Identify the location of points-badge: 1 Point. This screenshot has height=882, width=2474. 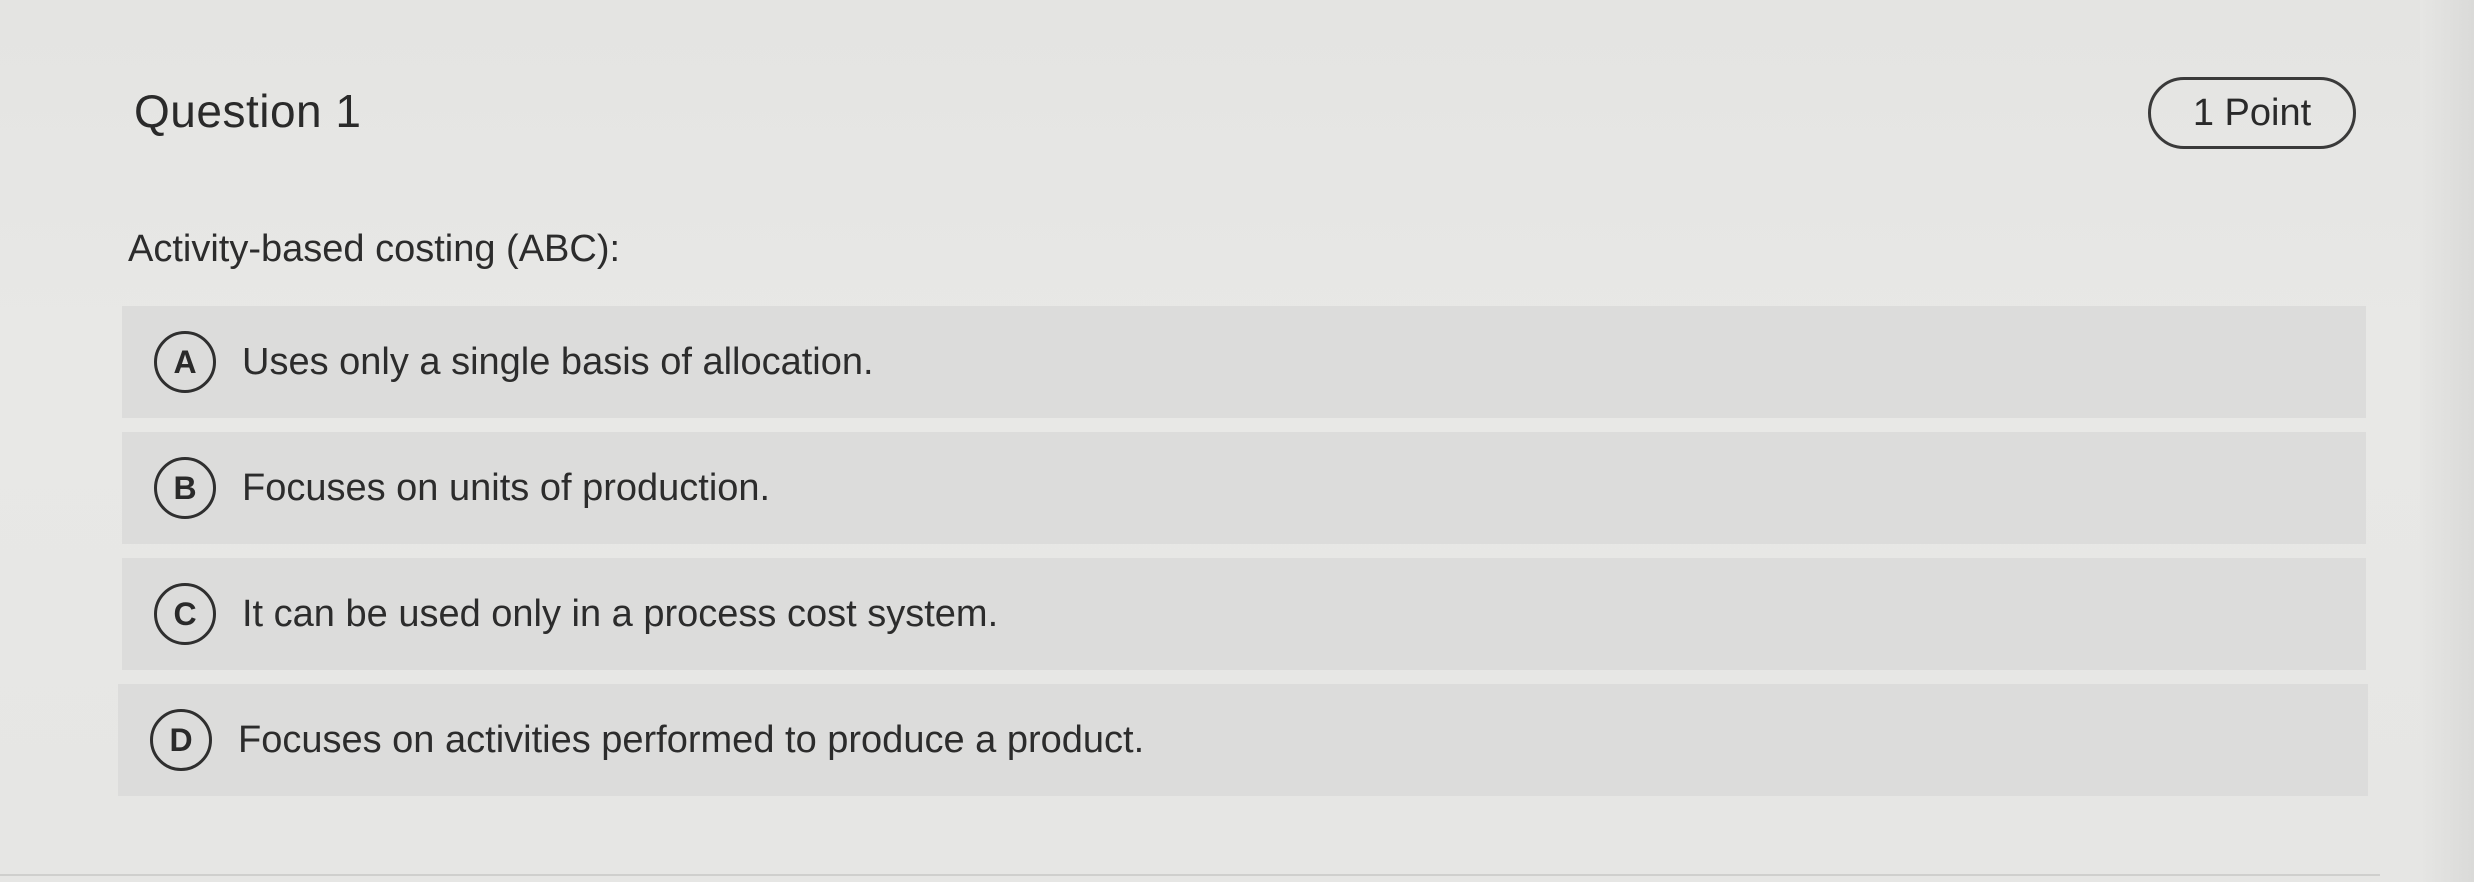
(2252, 113).